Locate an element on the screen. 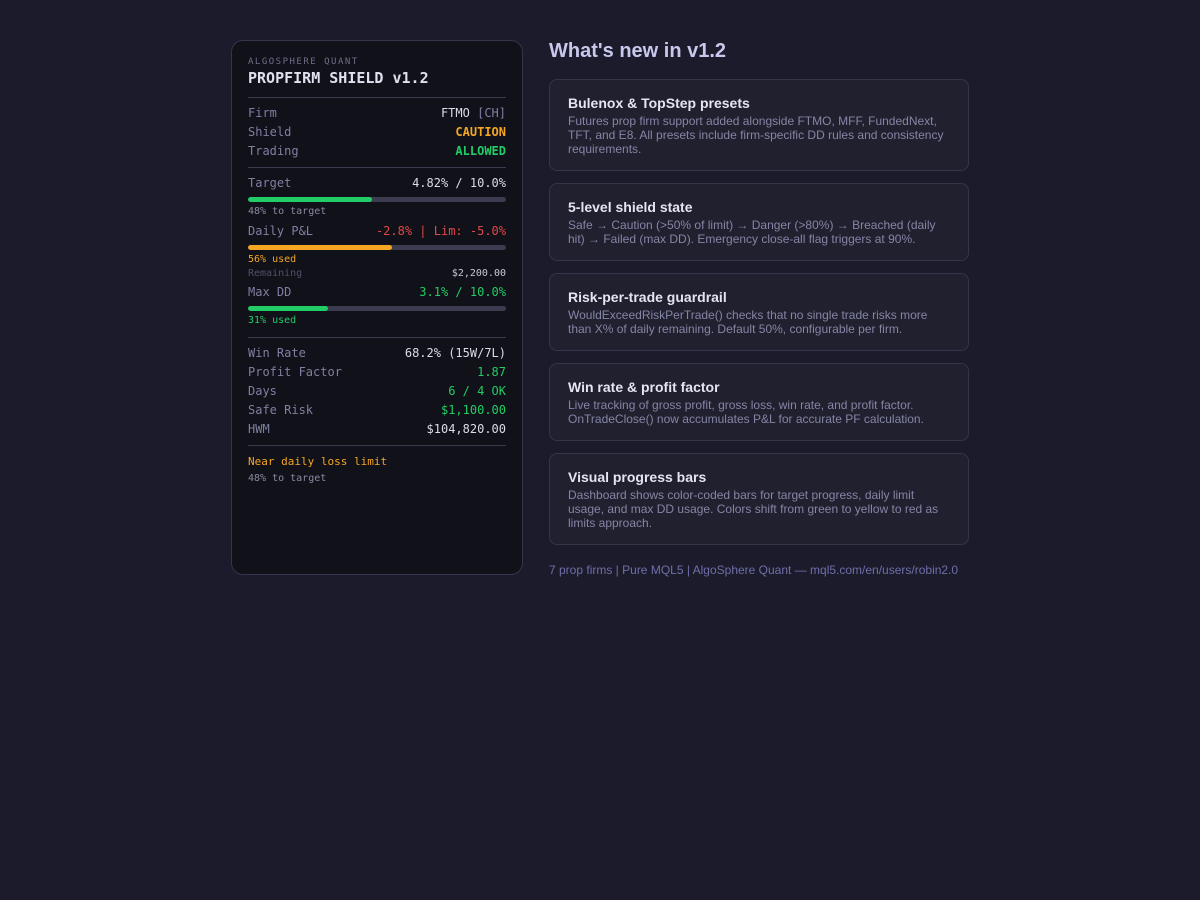  trading-row: Trading ALLOWED is located at coordinates (377, 151).